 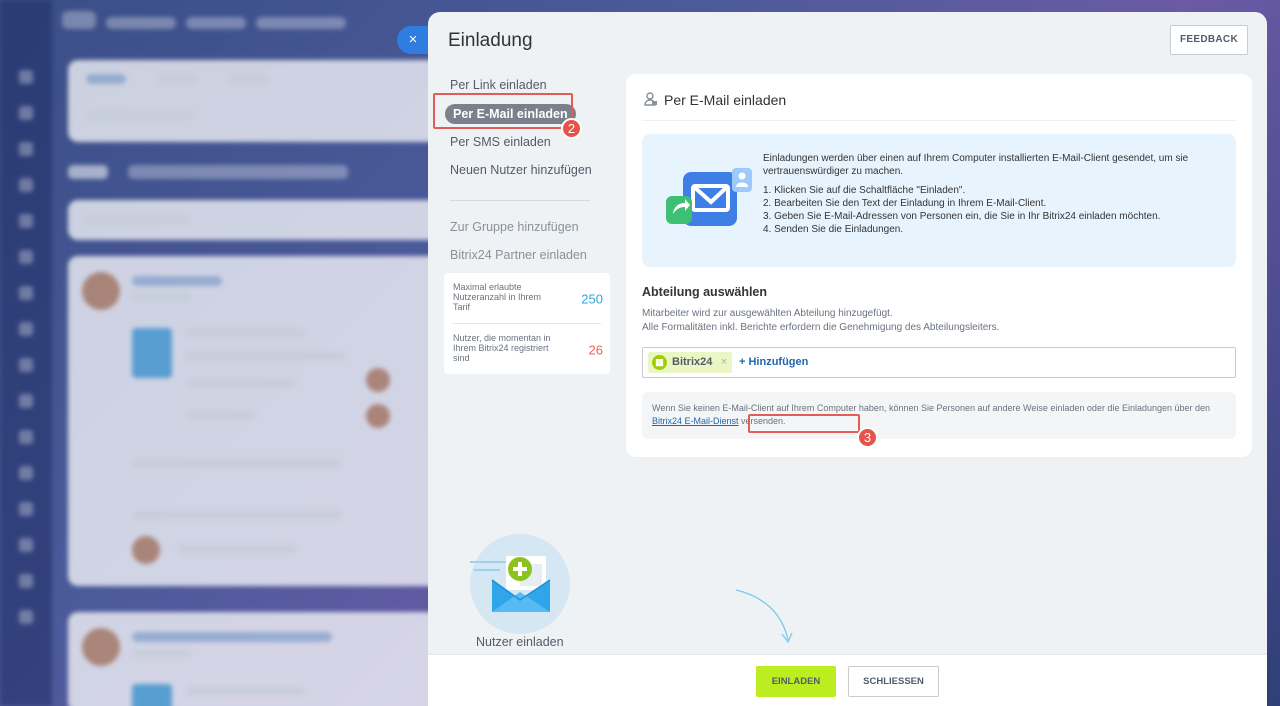 I want to click on invite-button: EINLADEN, so click(x=796, y=681).